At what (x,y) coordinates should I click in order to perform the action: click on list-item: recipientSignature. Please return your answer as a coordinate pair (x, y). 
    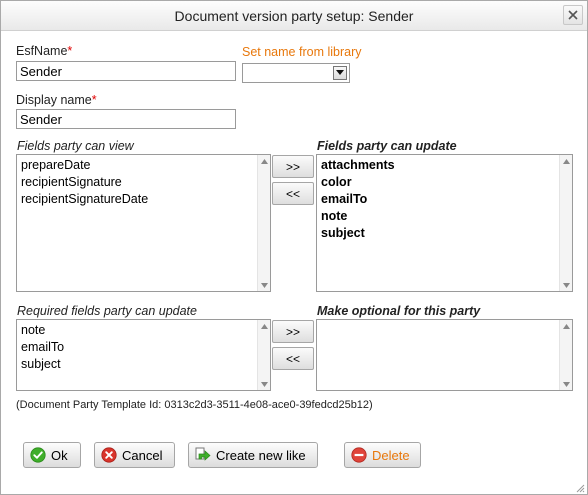
    Looking at the image, I should click on (143, 182).